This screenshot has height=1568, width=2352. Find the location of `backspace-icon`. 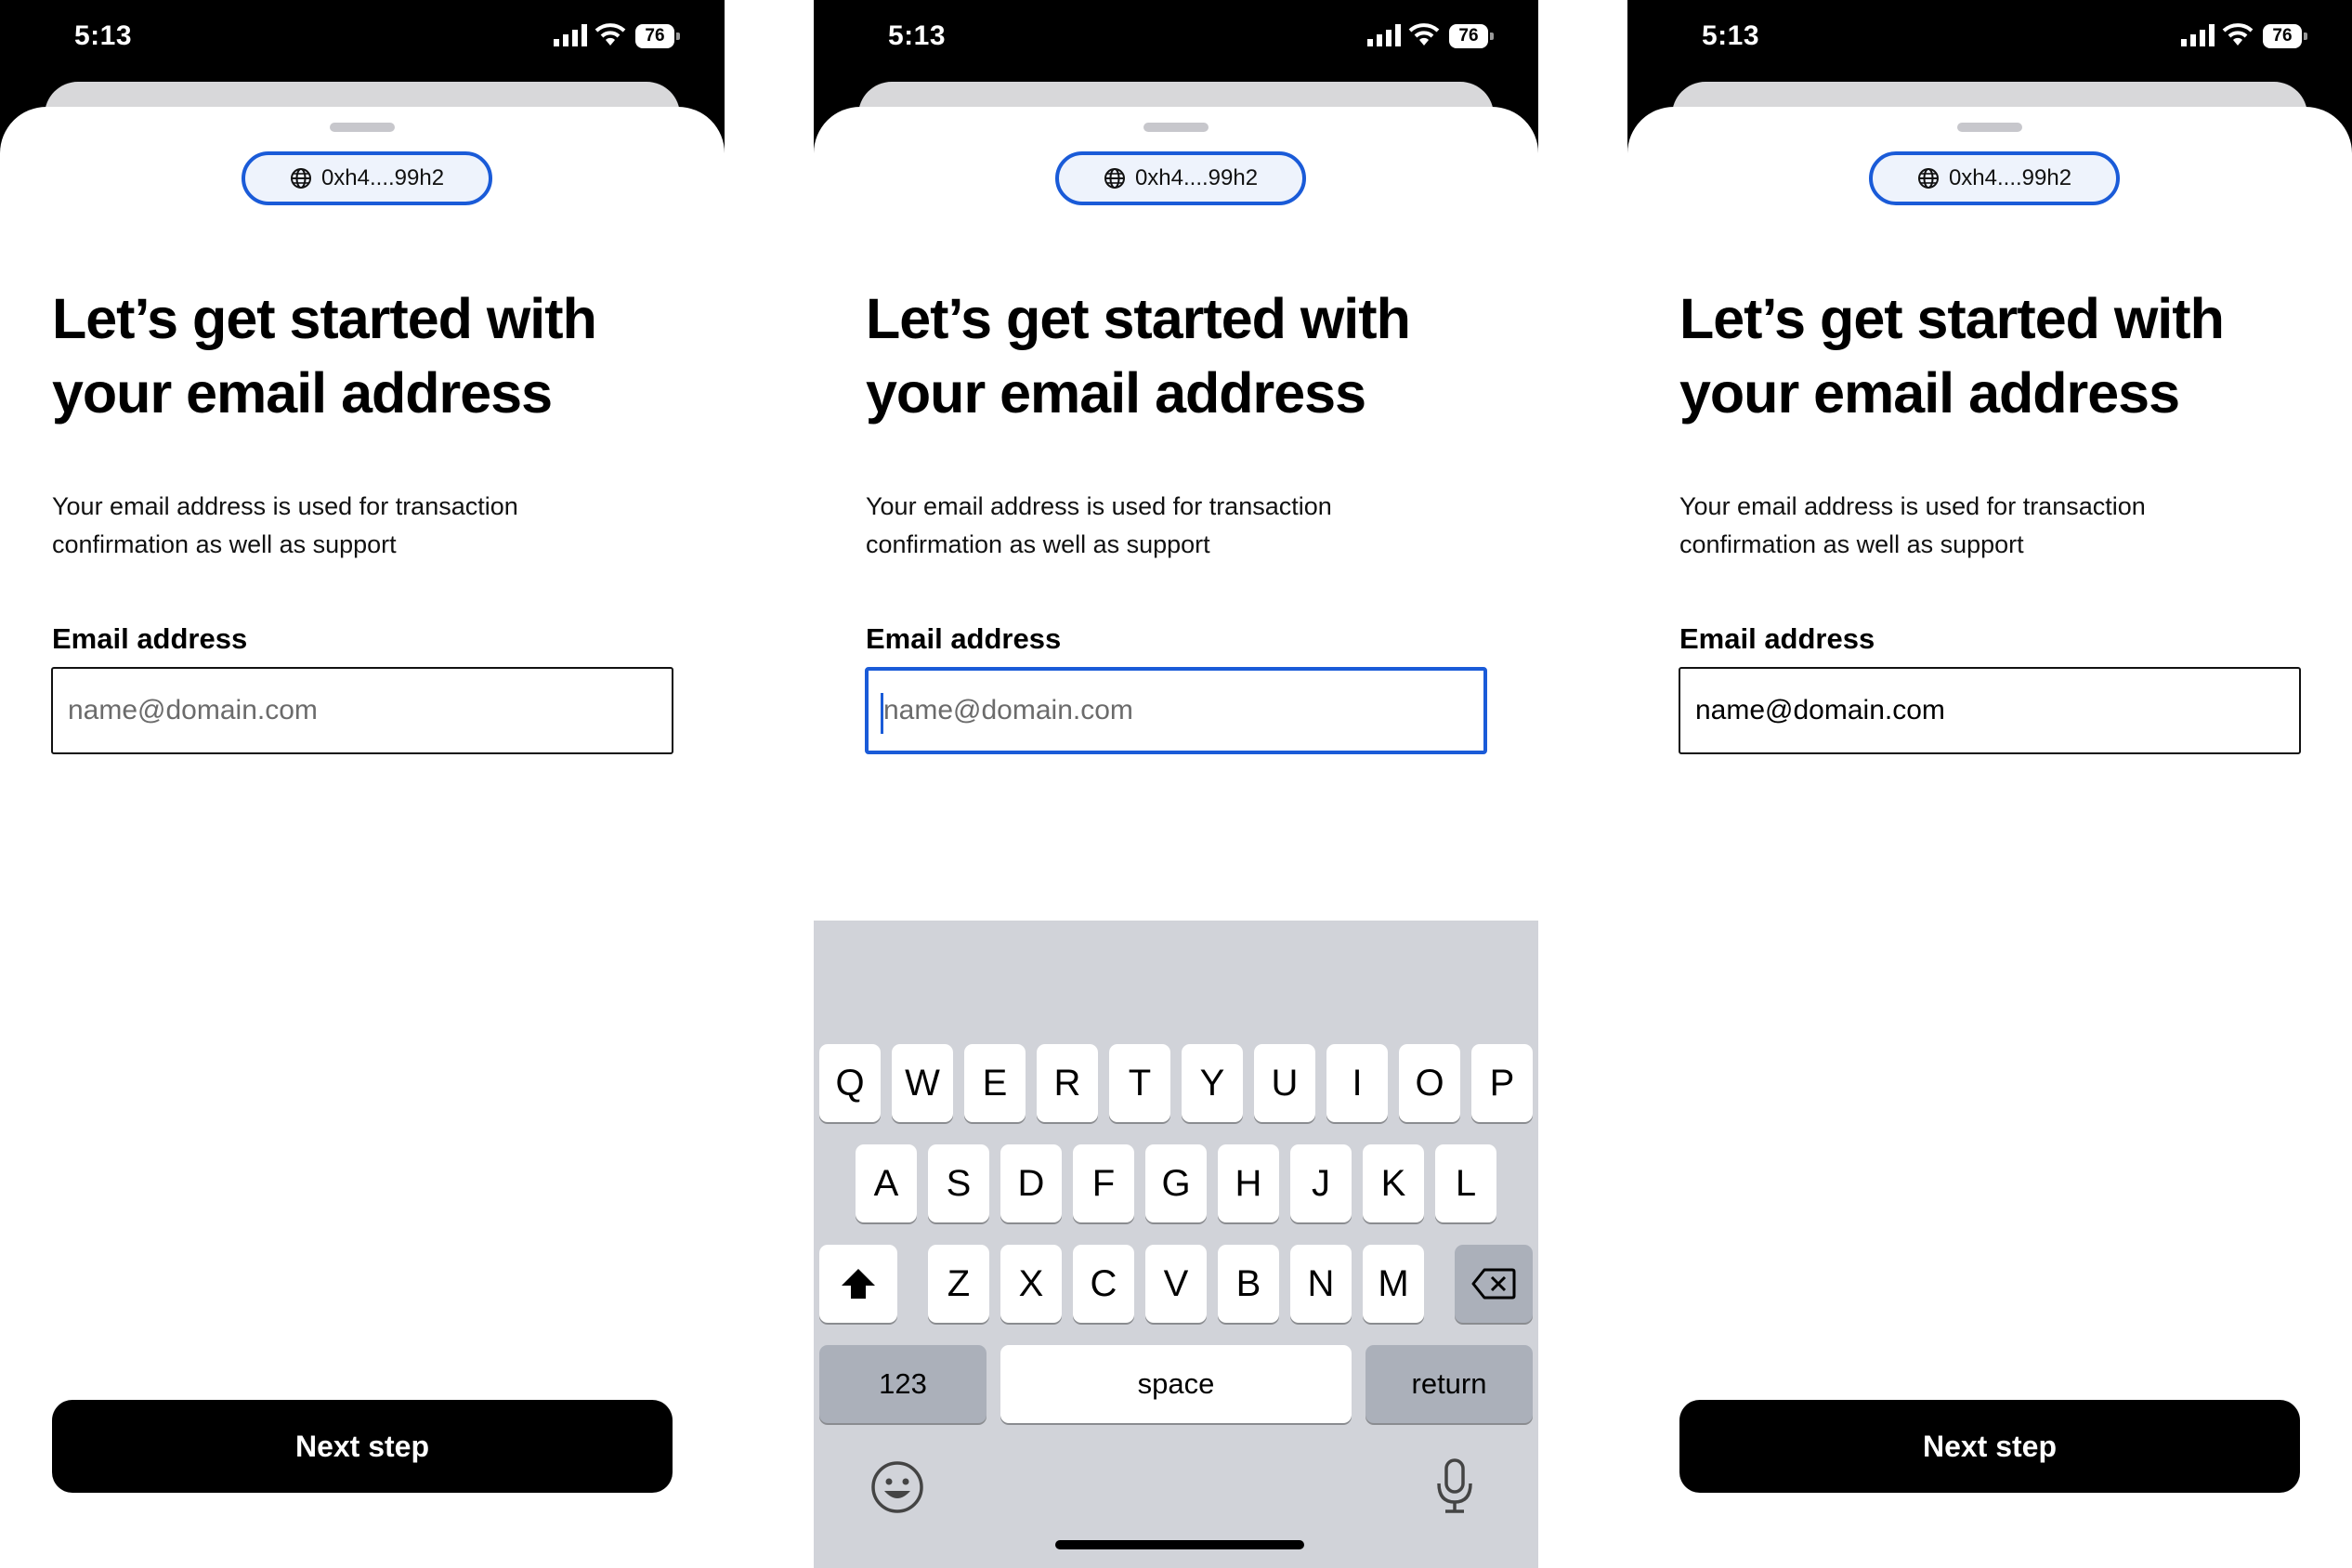

backspace-icon is located at coordinates (1493, 1284).